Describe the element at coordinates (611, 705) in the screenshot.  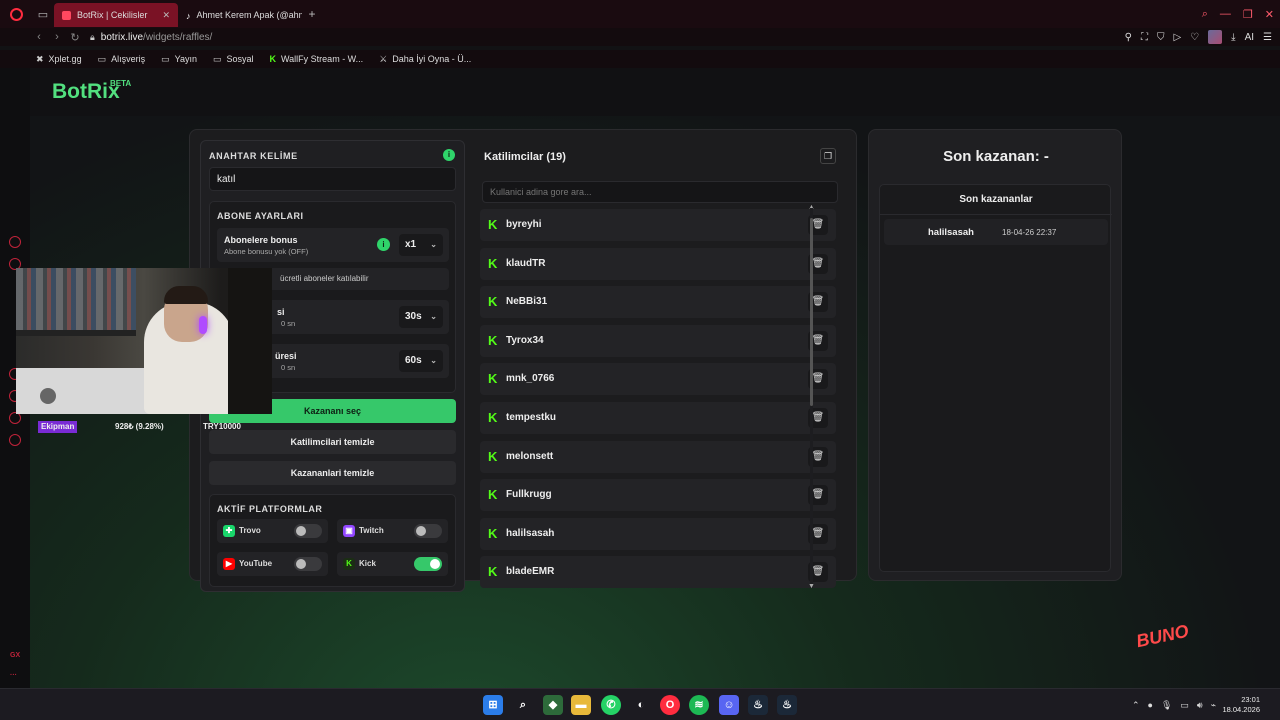
I see `whatsapp-icon: ✆` at that location.